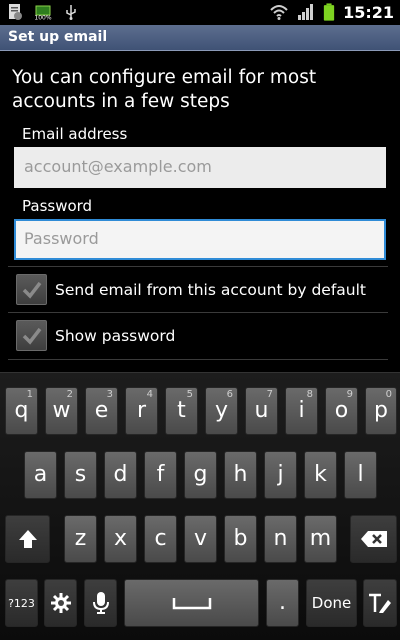 The width and height of the screenshot is (400, 640). Describe the element at coordinates (329, 12) in the screenshot. I see `battery-icon` at that location.